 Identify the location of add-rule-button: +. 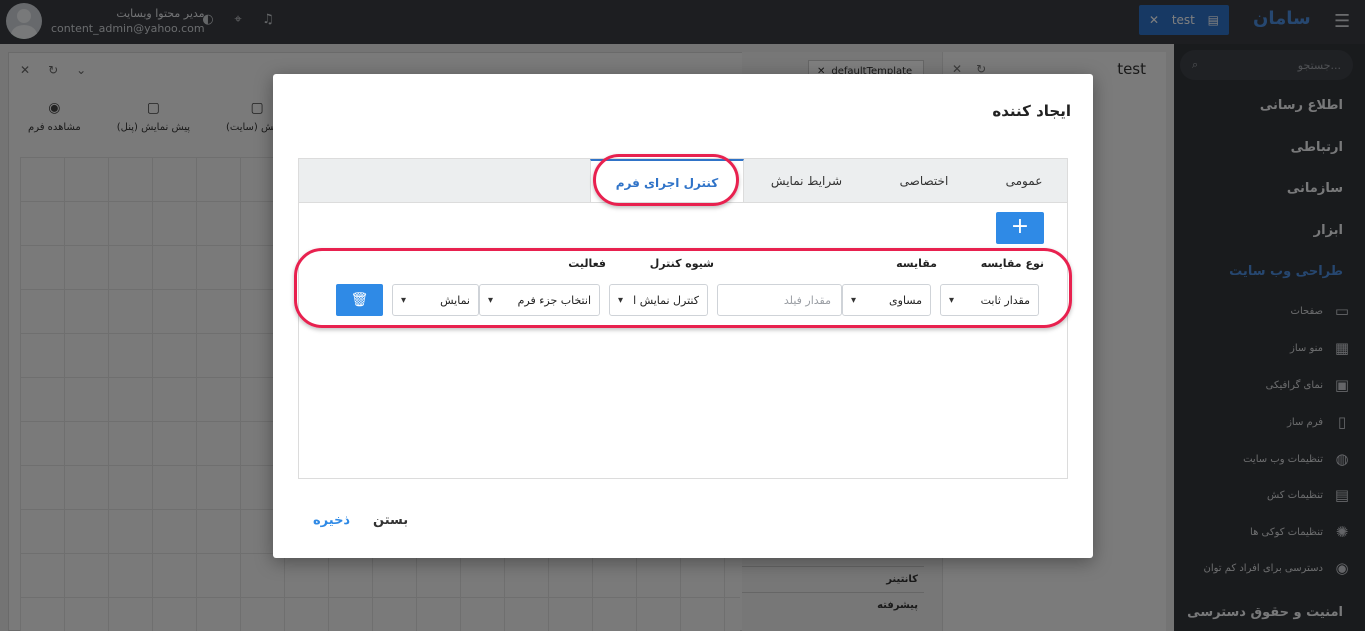
(1020, 228).